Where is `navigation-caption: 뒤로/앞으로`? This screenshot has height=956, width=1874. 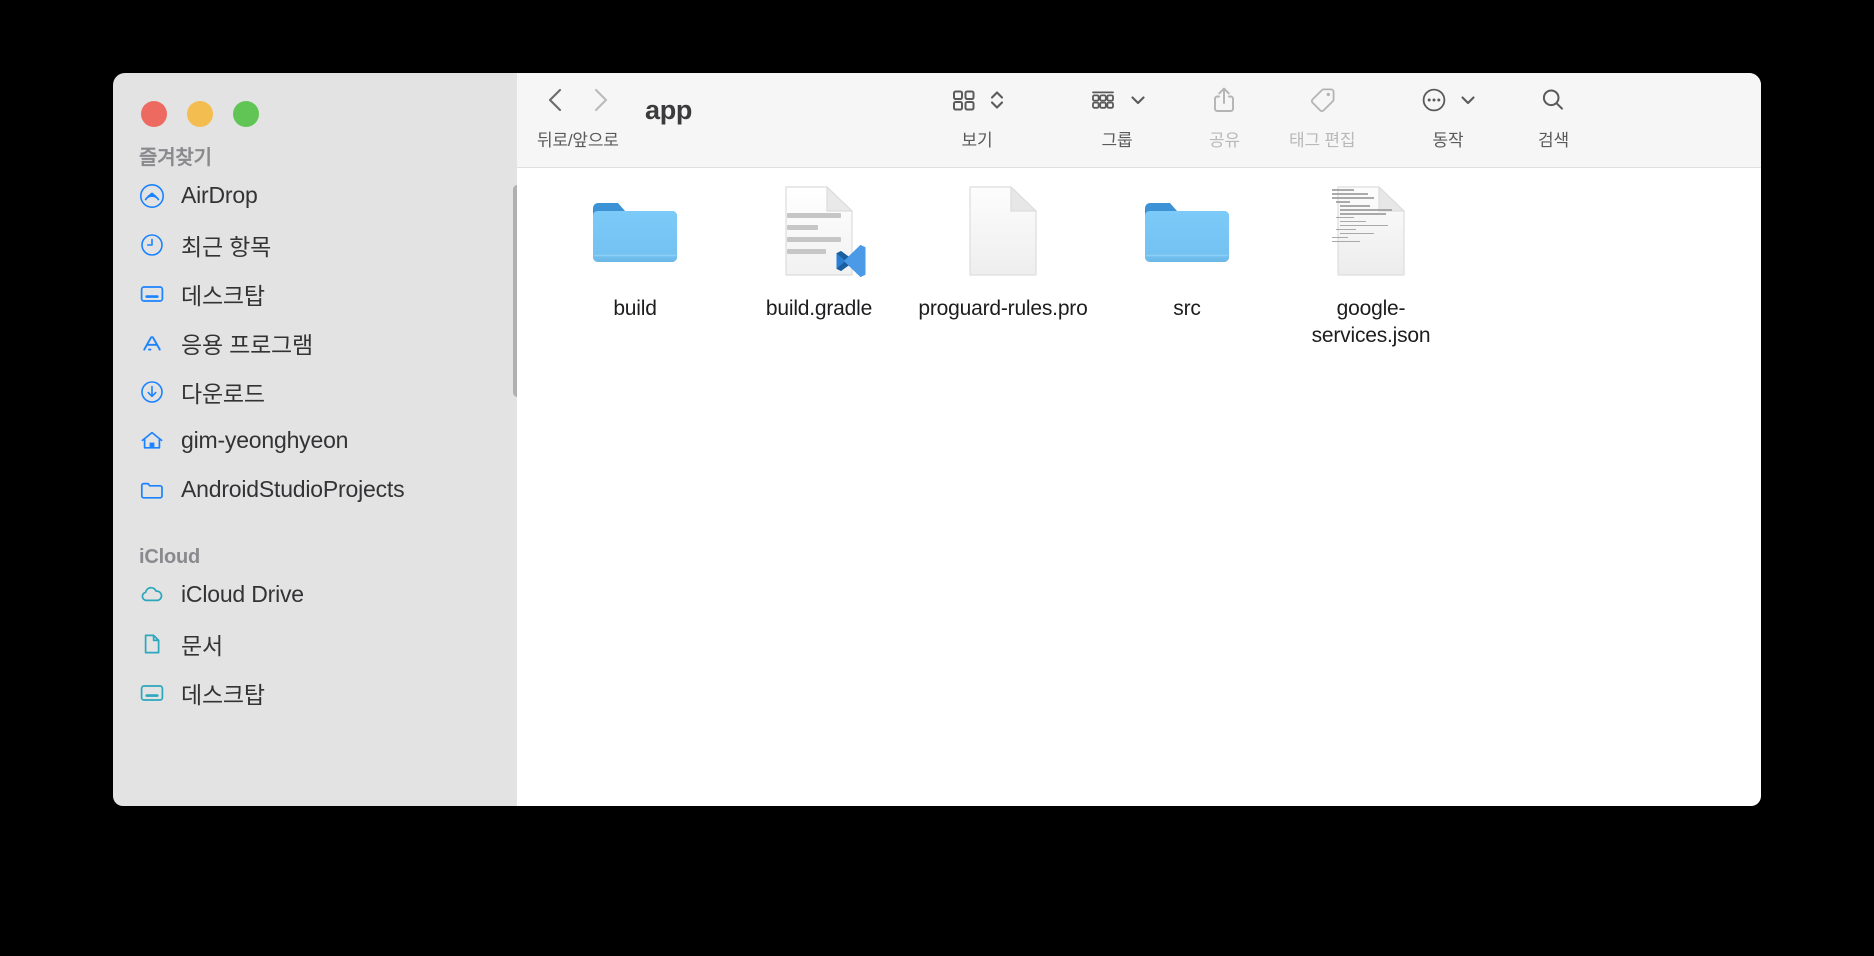
navigation-caption: 뒤로/앞으로 is located at coordinates (578, 140).